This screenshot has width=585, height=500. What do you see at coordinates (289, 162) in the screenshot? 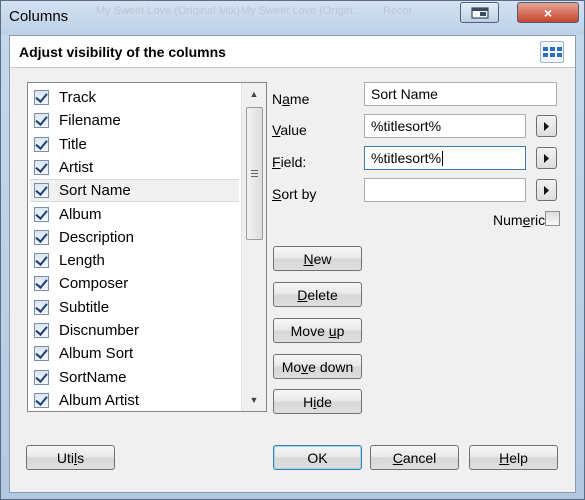
I see `field-label: Field:` at bounding box center [289, 162].